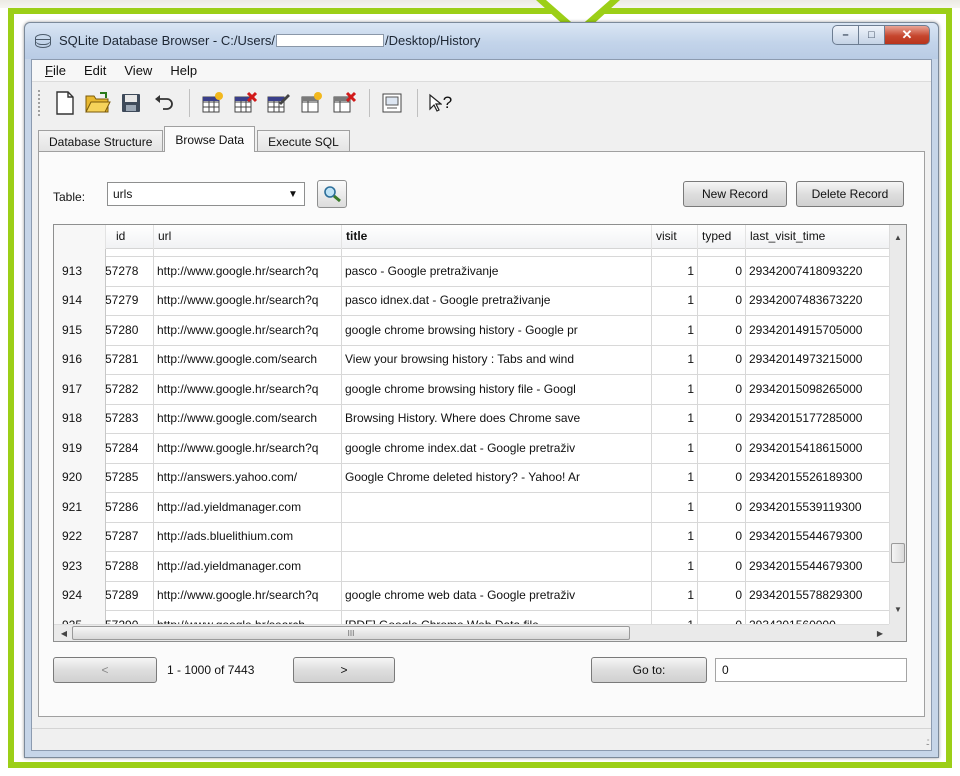 The height and width of the screenshot is (776, 960). What do you see at coordinates (818, 360) in the screenshot?
I see `last-visit-time-cell: 29342014973215000` at bounding box center [818, 360].